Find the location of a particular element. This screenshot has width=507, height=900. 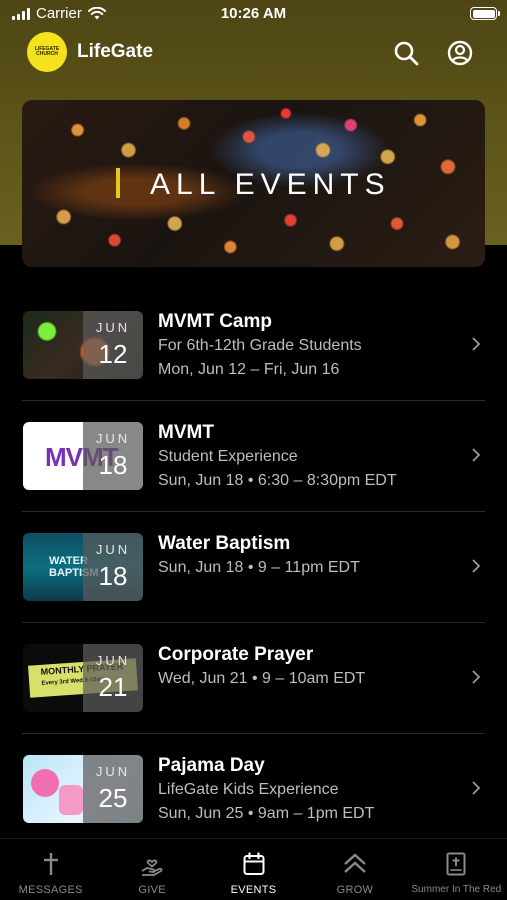

tab-label: MESSAGES is located at coordinates (50, 890).